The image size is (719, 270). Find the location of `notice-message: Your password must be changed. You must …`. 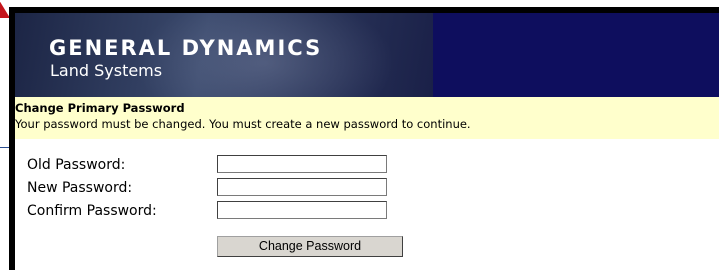

notice-message: Your password must be changed. You must … is located at coordinates (243, 124).